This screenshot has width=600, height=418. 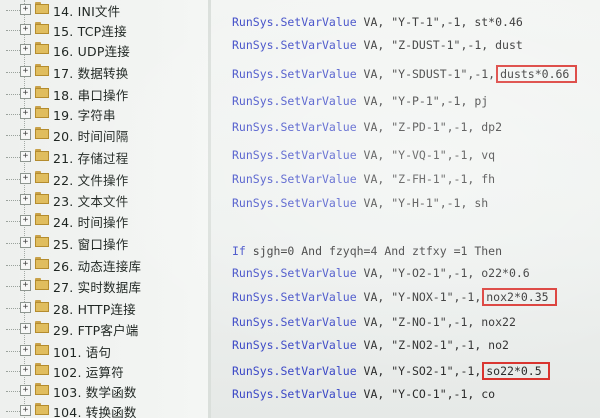 I want to click on code-line: If sjgh=0 And fzyqh=4 And ztfxy =1 Then, so click(x=367, y=251).